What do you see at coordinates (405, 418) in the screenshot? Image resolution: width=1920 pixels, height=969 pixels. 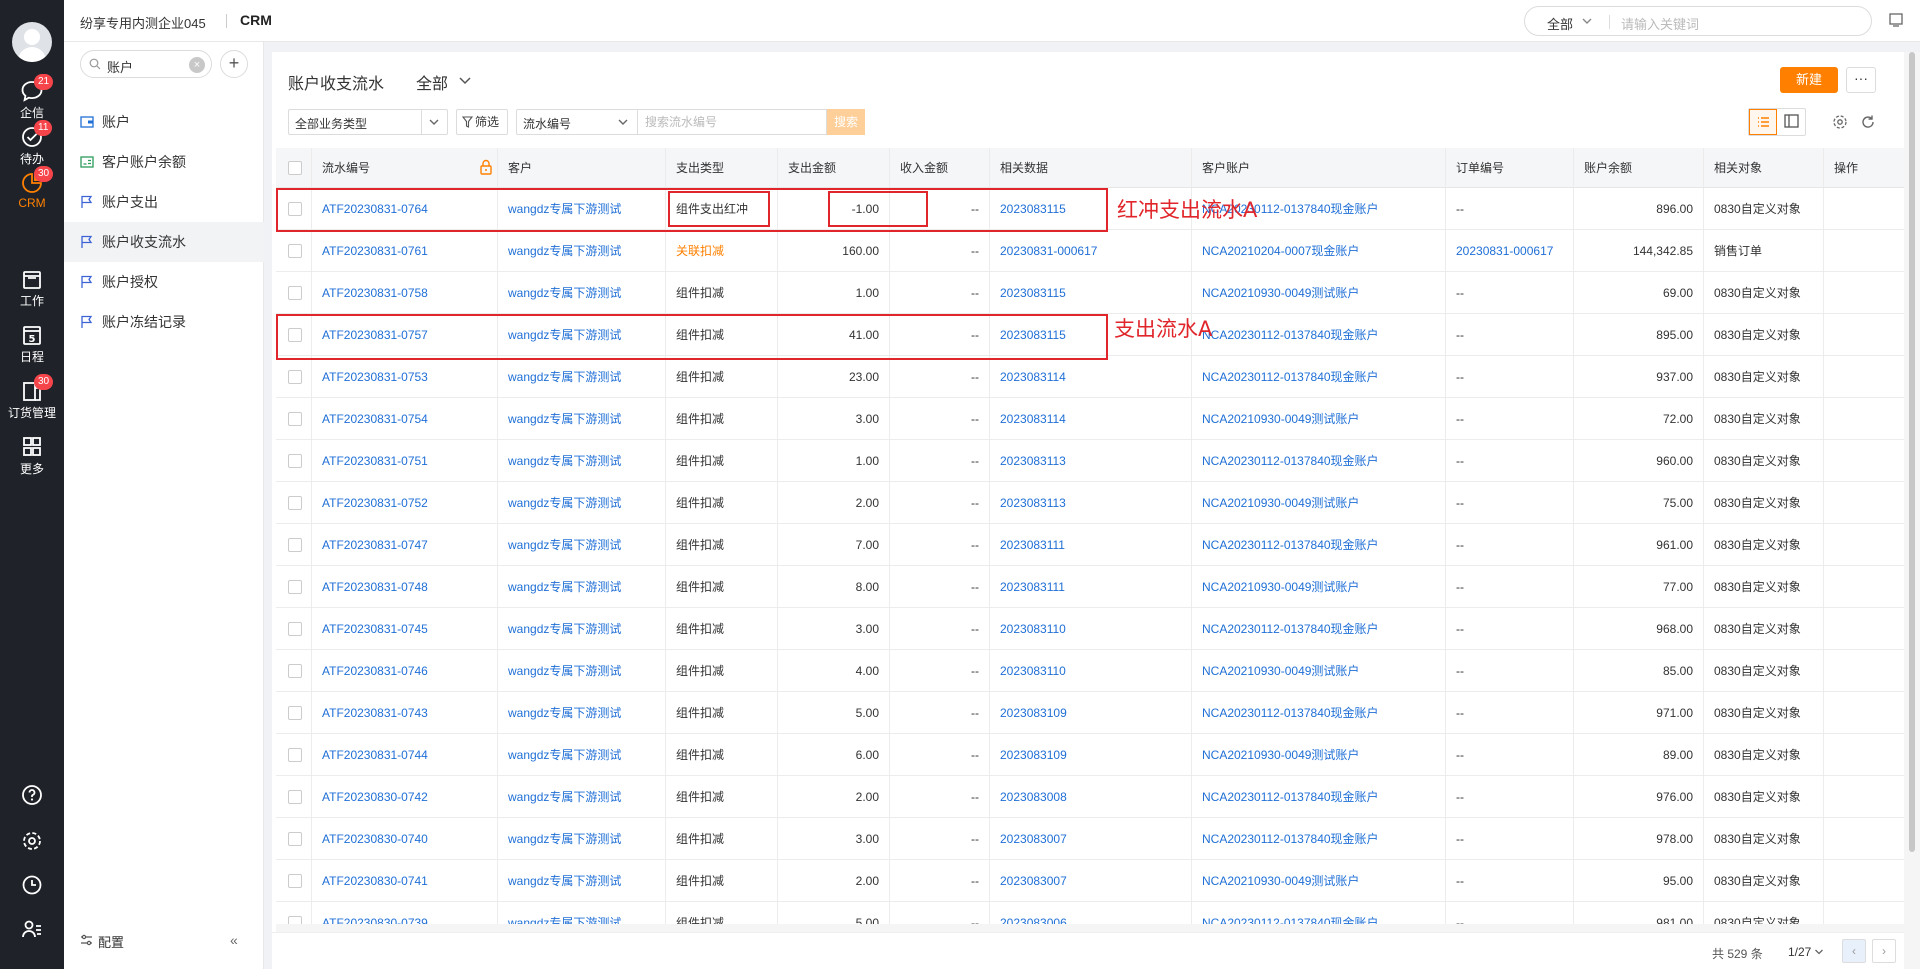 I see `flow-id-link: ATF20230831-0754` at bounding box center [405, 418].